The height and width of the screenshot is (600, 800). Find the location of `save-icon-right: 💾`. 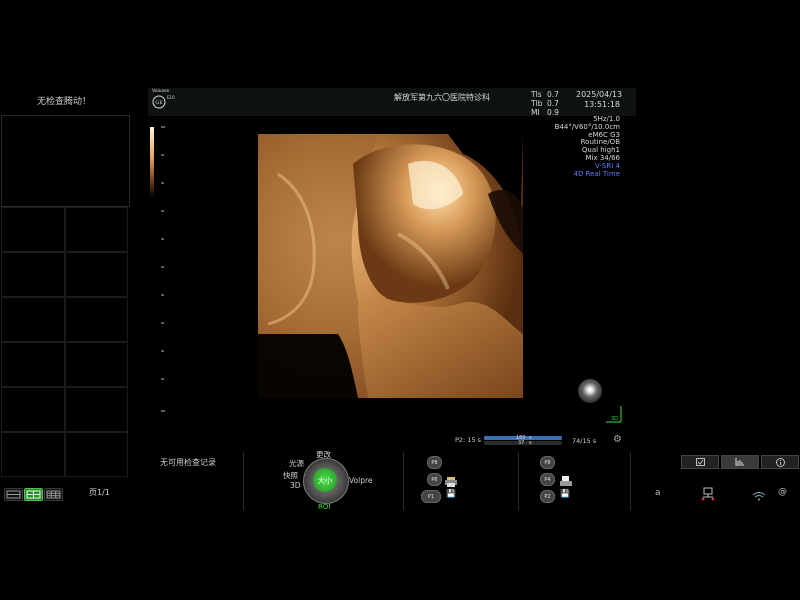

save-icon-right: 💾 is located at coordinates (565, 493).